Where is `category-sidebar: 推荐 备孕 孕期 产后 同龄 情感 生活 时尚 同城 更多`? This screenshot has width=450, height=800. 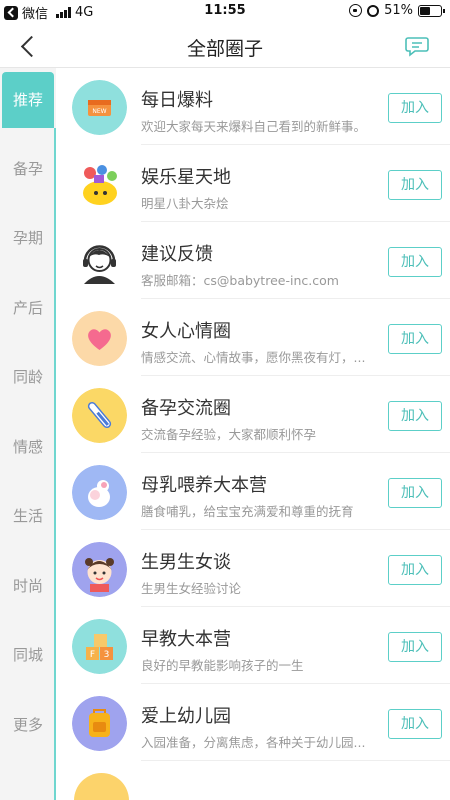 category-sidebar: 推荐 备孕 孕期 产后 同龄 情感 生活 时尚 同城 更多 is located at coordinates (28, 434).